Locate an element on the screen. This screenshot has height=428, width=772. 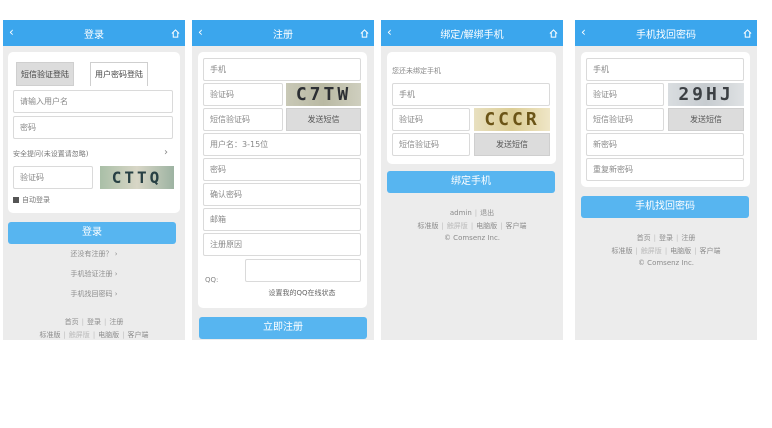
auto-login-checkbox: 自动登录 is located at coordinates (31, 200).